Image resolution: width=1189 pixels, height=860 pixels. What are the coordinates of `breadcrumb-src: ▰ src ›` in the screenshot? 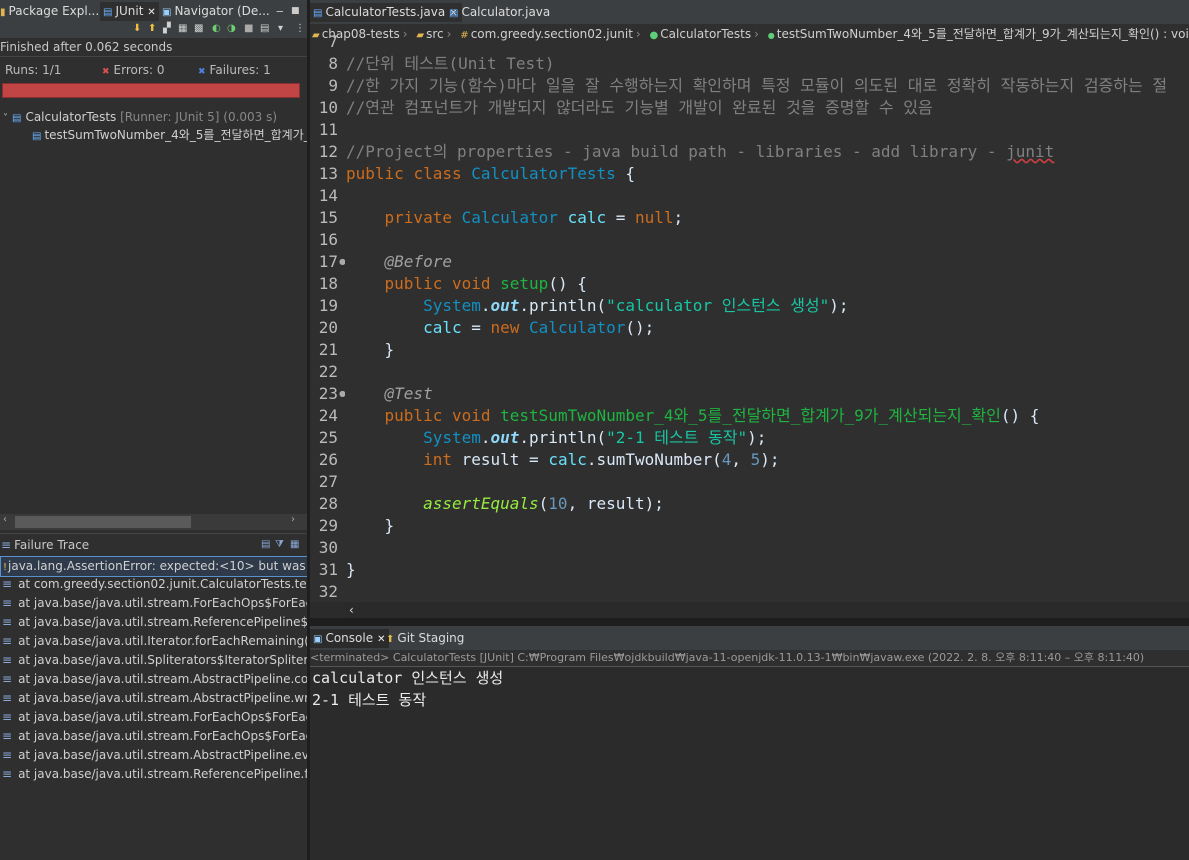 It's located at (433, 34).